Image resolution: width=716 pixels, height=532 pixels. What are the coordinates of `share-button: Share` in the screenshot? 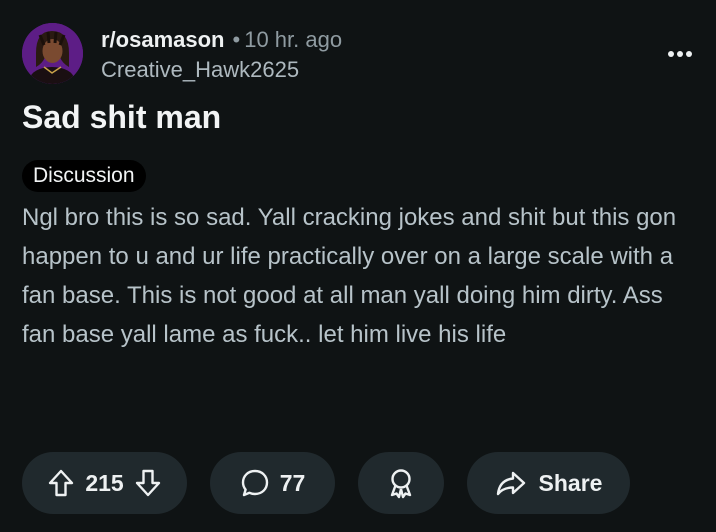 It's located at (548, 483).